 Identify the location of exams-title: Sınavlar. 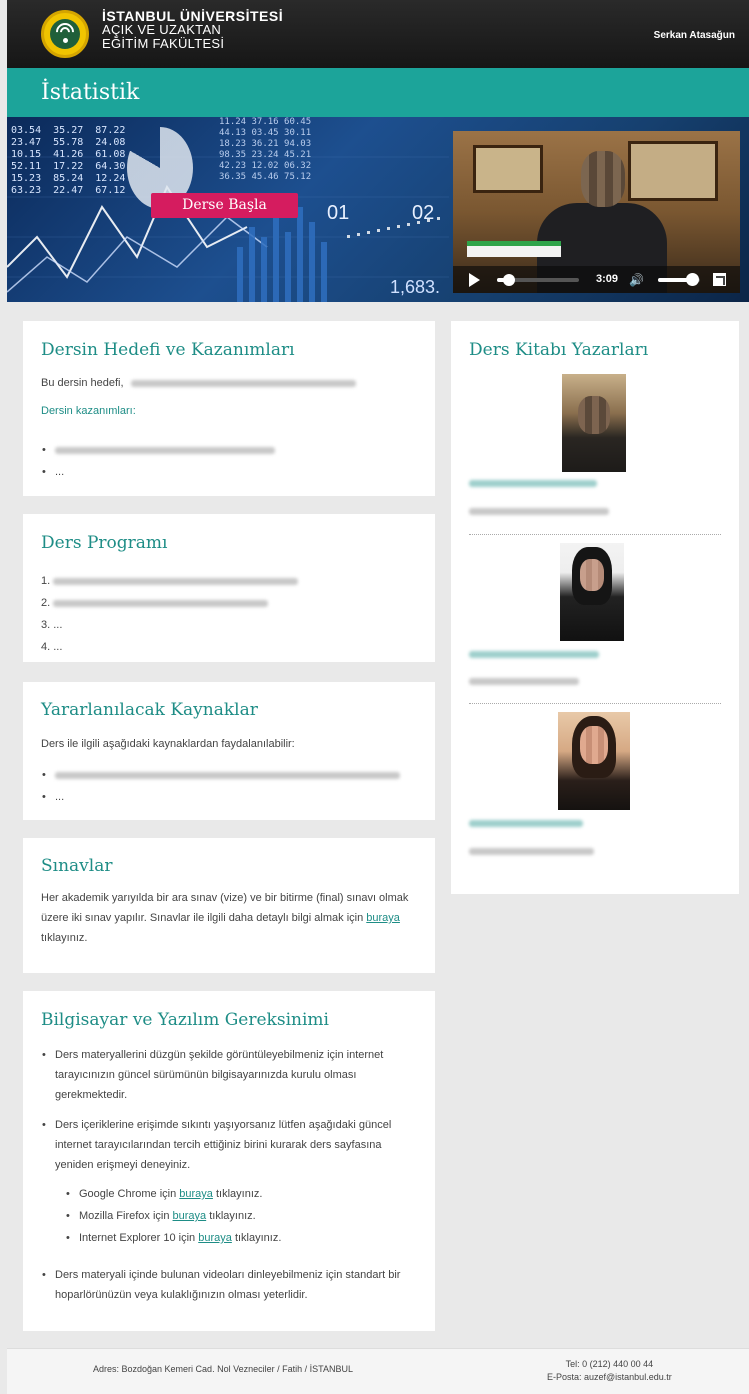
(77, 866).